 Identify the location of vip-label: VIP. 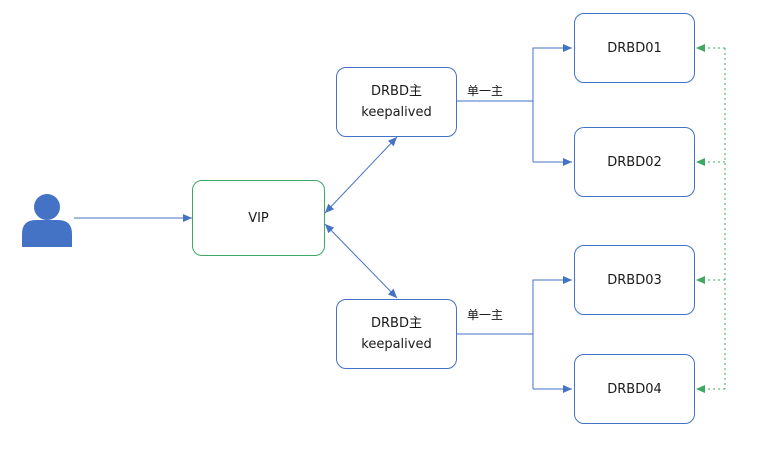
(258, 218).